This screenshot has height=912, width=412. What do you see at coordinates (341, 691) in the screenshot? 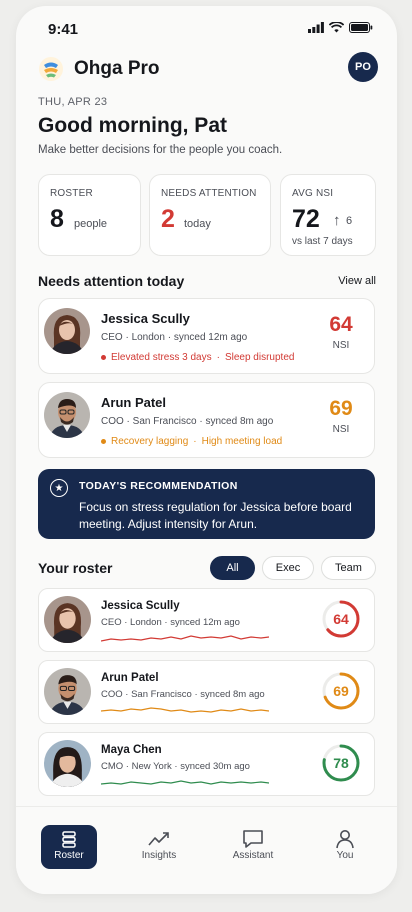
I see `score-ring: 69` at bounding box center [341, 691].